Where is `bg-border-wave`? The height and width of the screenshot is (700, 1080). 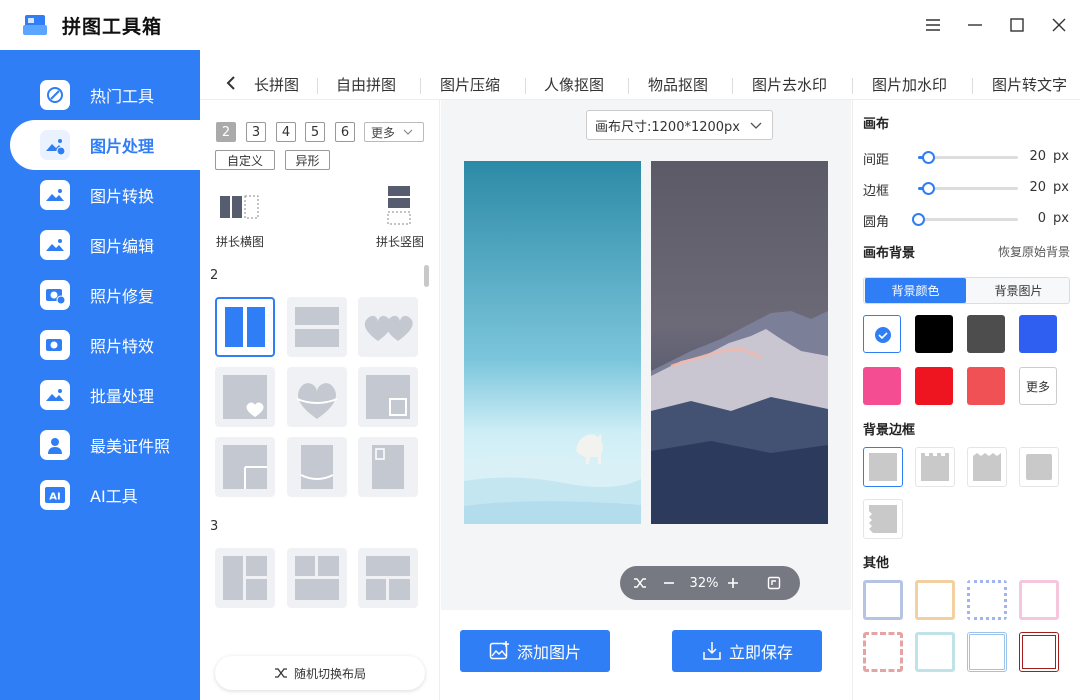 bg-border-wave is located at coordinates (1039, 467).